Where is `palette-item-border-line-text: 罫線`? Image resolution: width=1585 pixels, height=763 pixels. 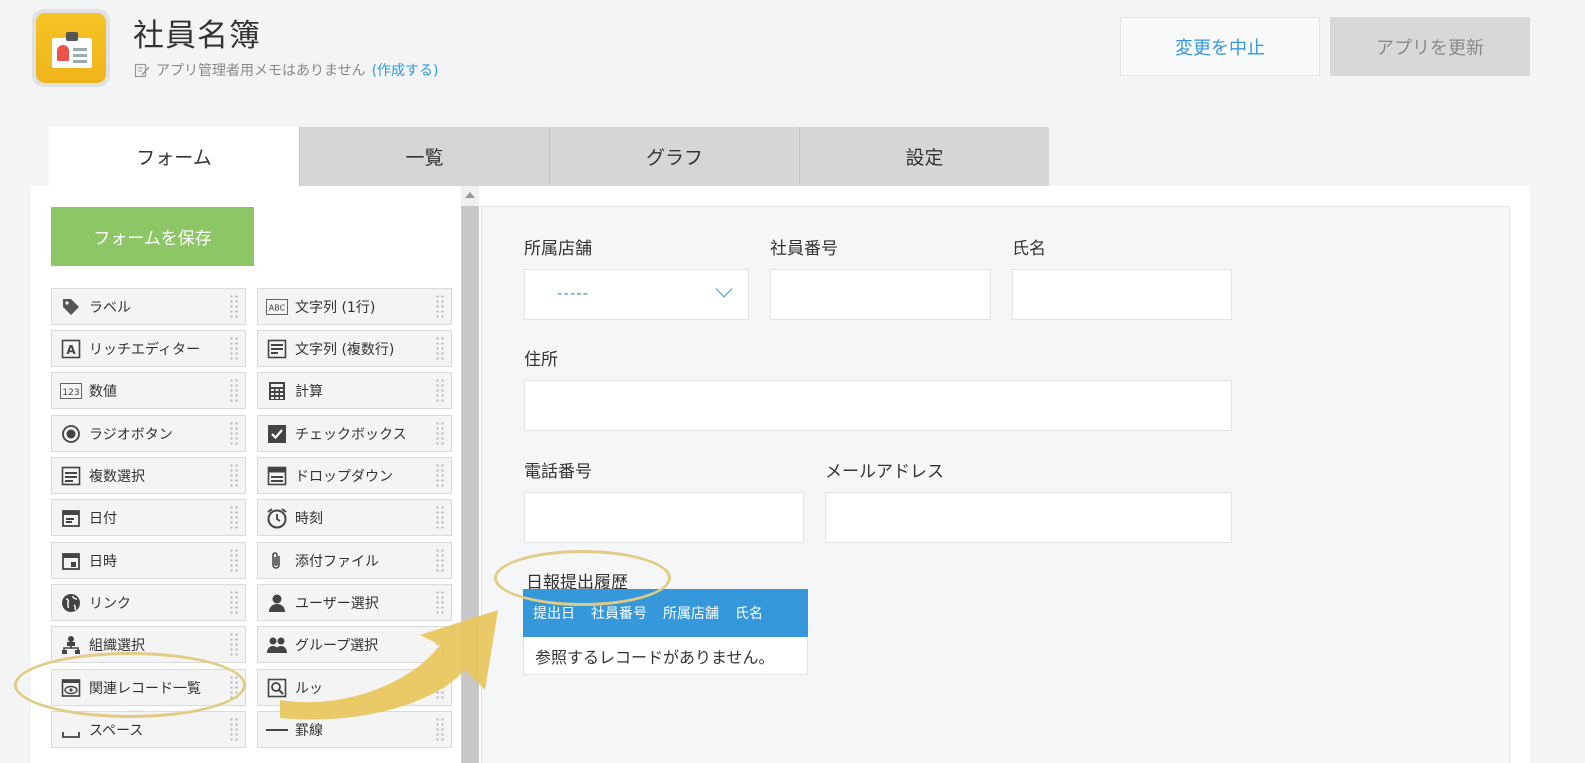
palette-item-border-line-text: 罫線 is located at coordinates (309, 730).